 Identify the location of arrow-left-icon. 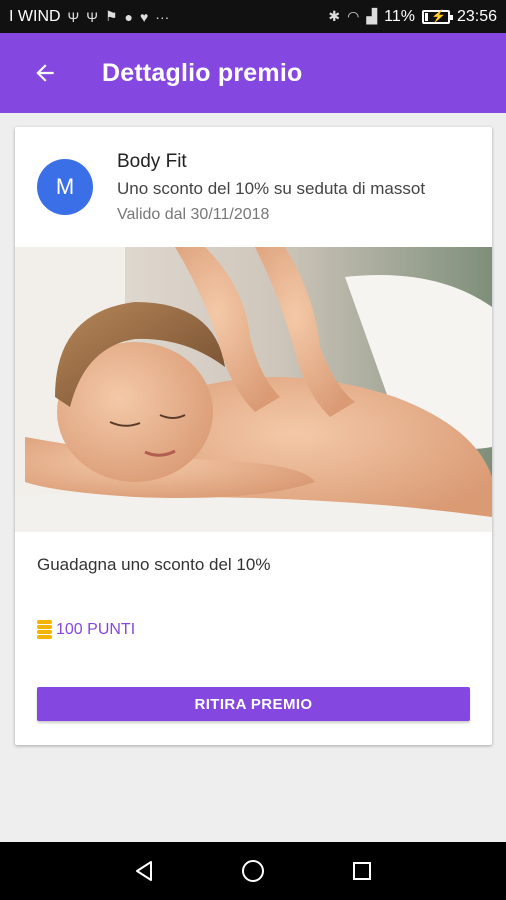
(45, 73).